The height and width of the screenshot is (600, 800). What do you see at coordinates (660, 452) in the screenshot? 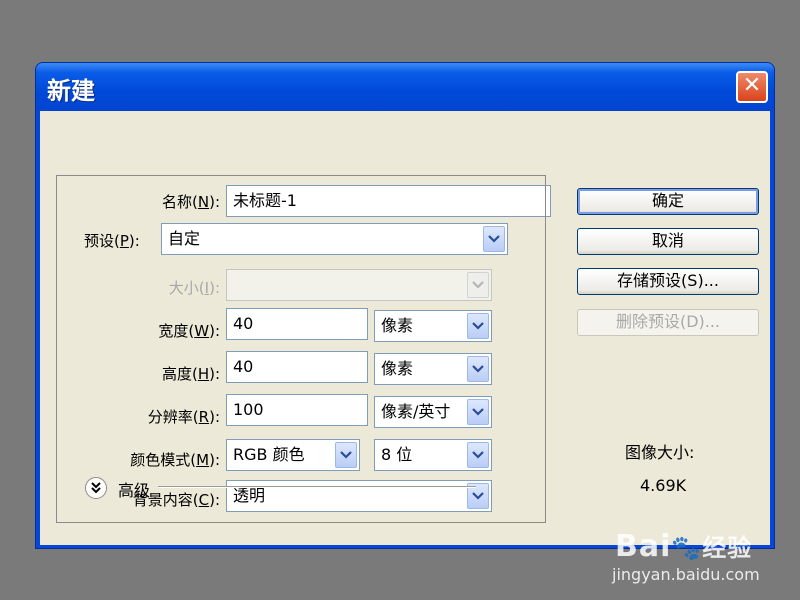
I see `image-size-label: 图像大小:` at bounding box center [660, 452].